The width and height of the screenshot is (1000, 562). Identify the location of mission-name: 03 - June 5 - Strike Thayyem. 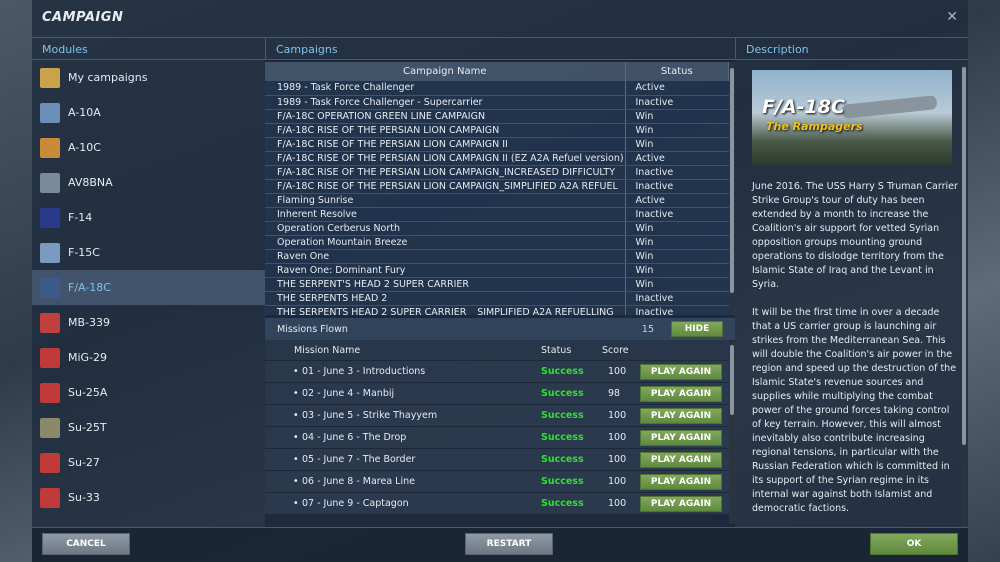
(370, 415).